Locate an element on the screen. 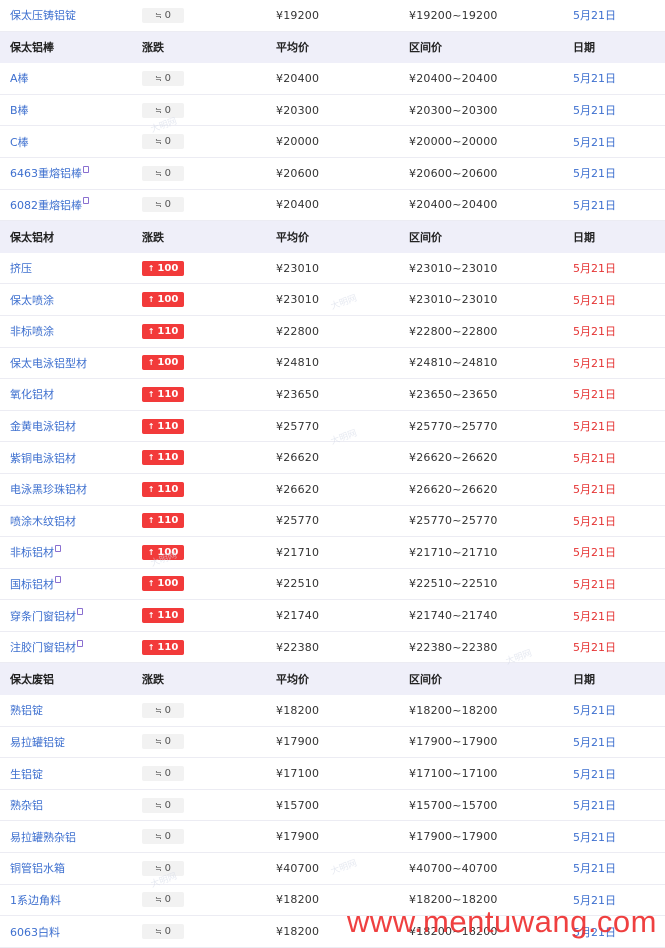 This screenshot has height=948, width=665. average-price: ¥ 17900 is located at coordinates (336, 836).